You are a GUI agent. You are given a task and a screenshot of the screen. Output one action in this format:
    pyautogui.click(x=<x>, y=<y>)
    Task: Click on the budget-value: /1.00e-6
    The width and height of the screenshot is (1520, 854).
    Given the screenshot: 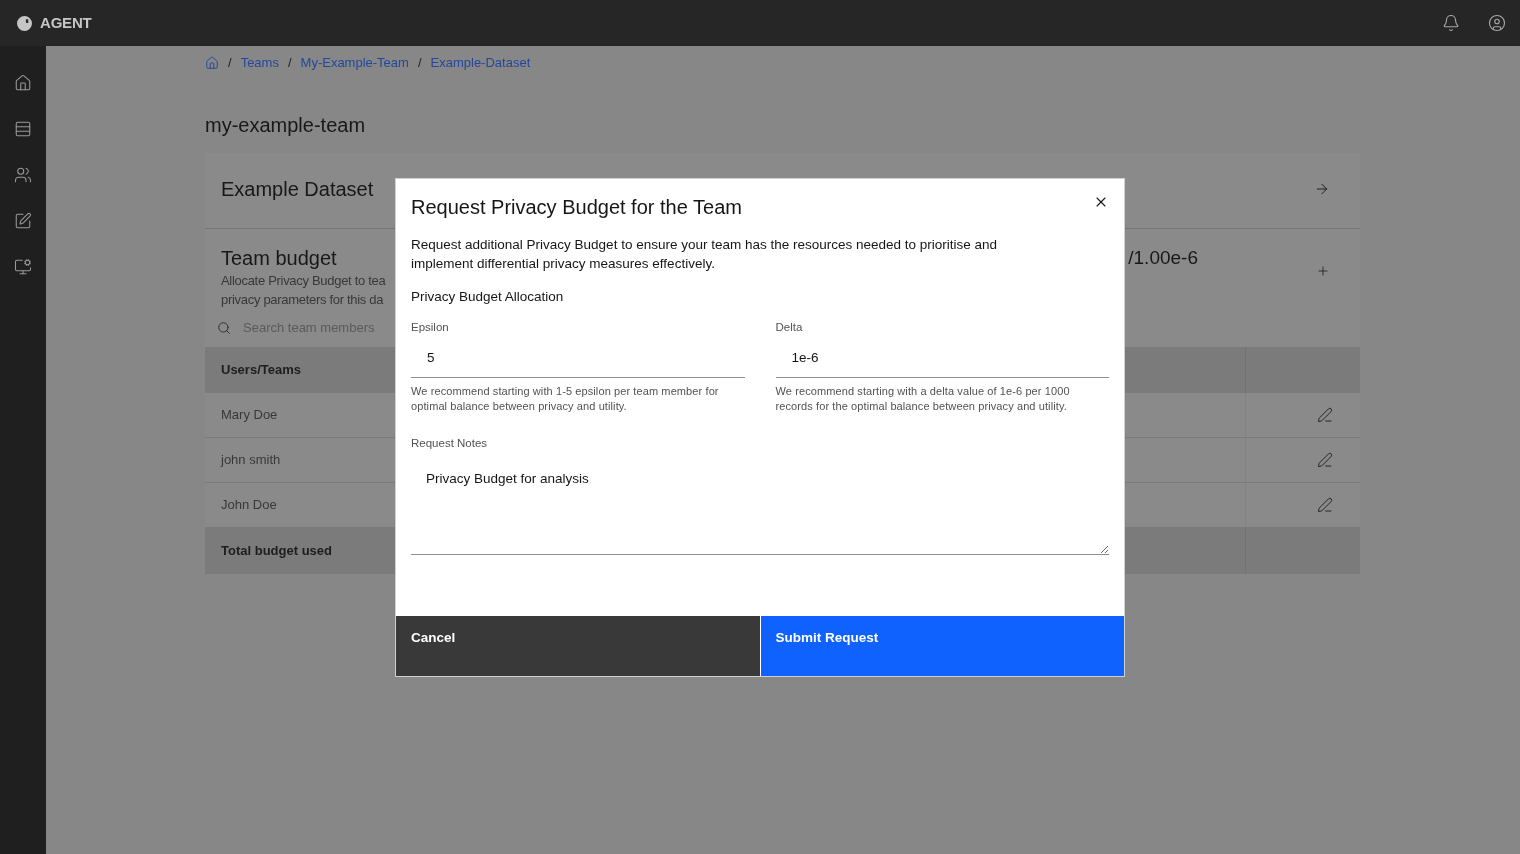 What is the action you would take?
    pyautogui.click(x=1163, y=258)
    